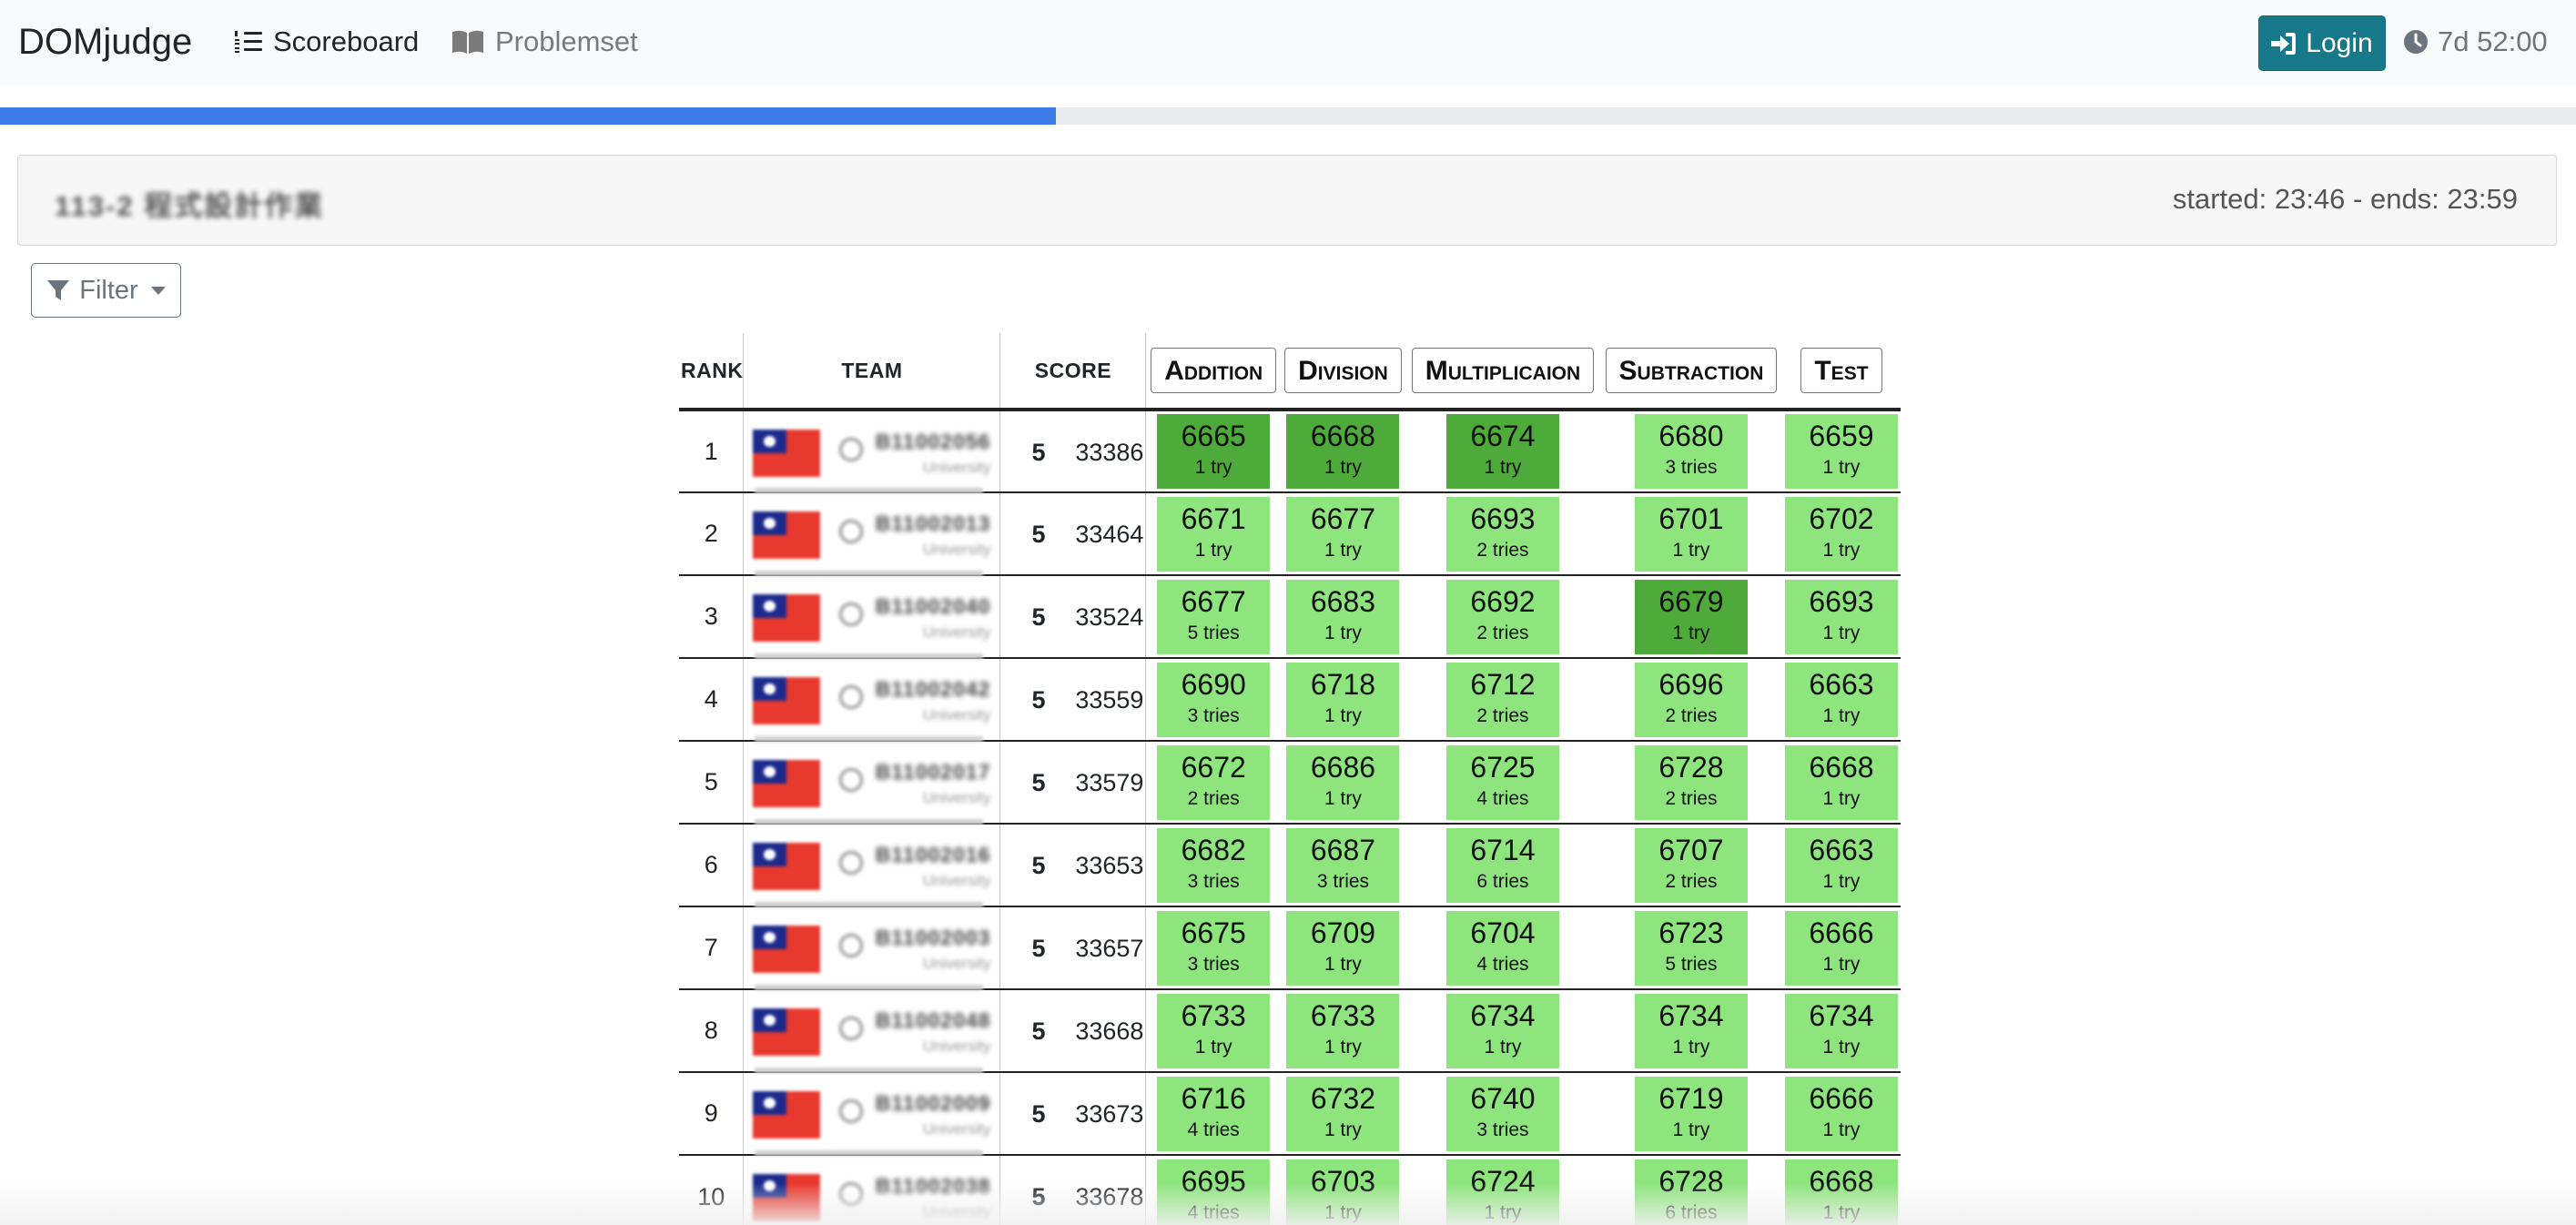 The image size is (2576, 1225). I want to click on result-box: 6696 2 tries, so click(1691, 699).